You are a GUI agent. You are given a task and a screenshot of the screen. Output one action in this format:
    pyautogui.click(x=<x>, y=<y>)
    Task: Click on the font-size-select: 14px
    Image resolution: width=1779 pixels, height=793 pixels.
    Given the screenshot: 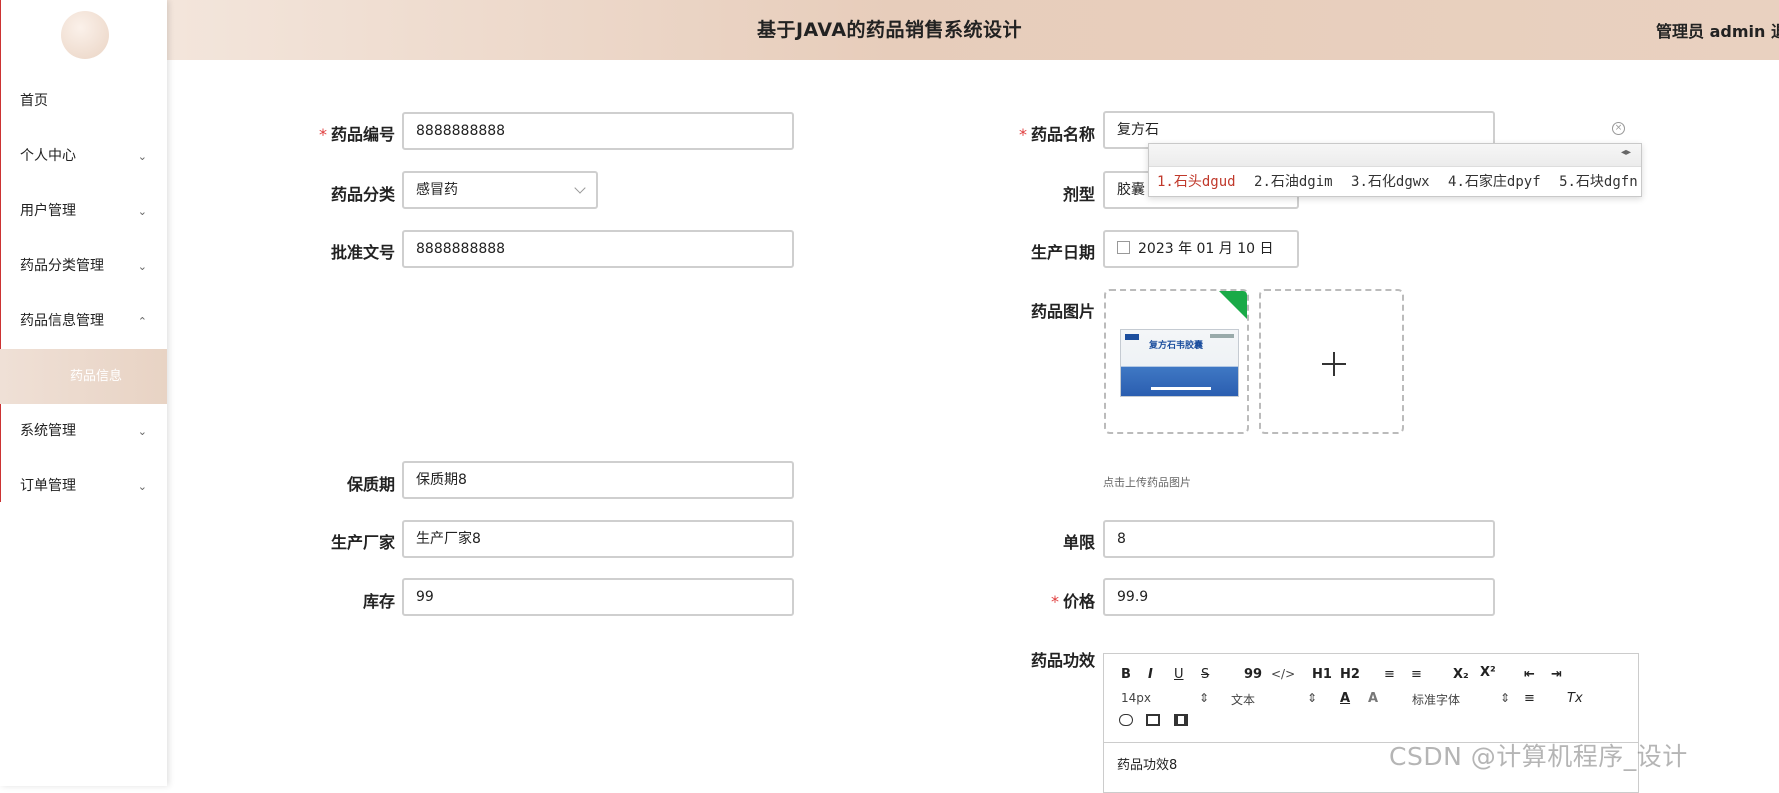 What is the action you would take?
    pyautogui.click(x=1136, y=698)
    